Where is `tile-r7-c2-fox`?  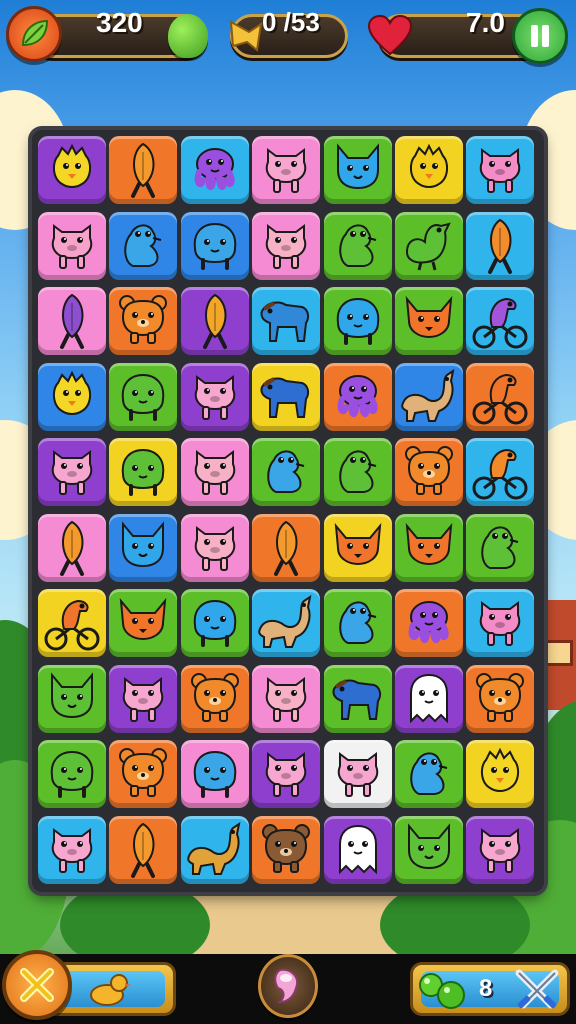
tile-r7-c2-fox is located at coordinates (143, 623).